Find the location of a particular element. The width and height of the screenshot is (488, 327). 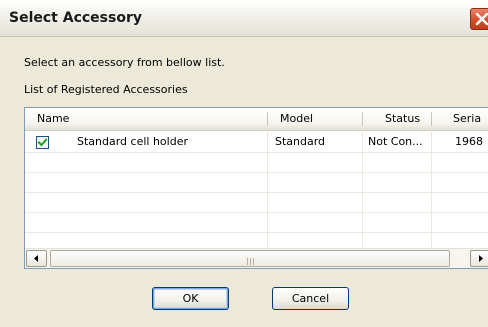

window-title: Select Accessory is located at coordinates (75, 18).